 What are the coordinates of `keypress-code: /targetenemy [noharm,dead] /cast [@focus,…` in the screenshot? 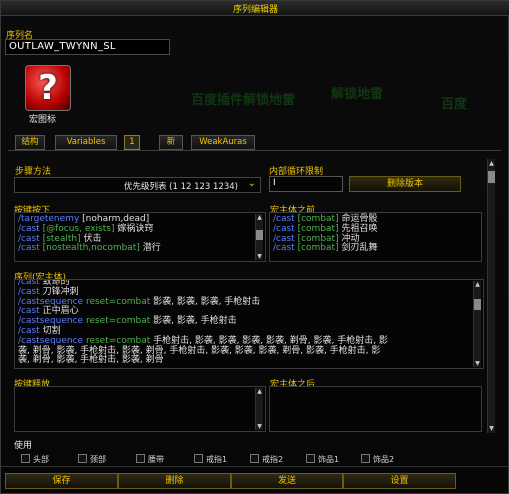 It's located at (89, 234).